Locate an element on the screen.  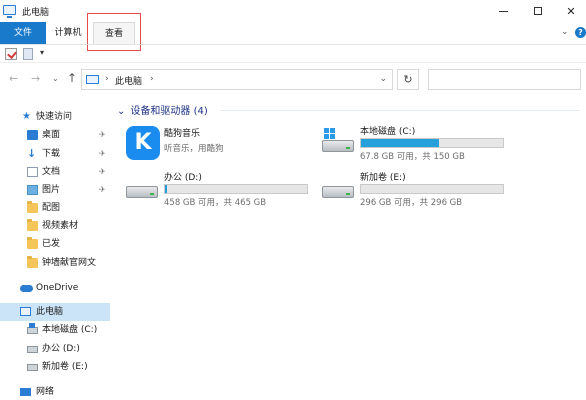
onedrive-cloud-icon is located at coordinates (26, 288).